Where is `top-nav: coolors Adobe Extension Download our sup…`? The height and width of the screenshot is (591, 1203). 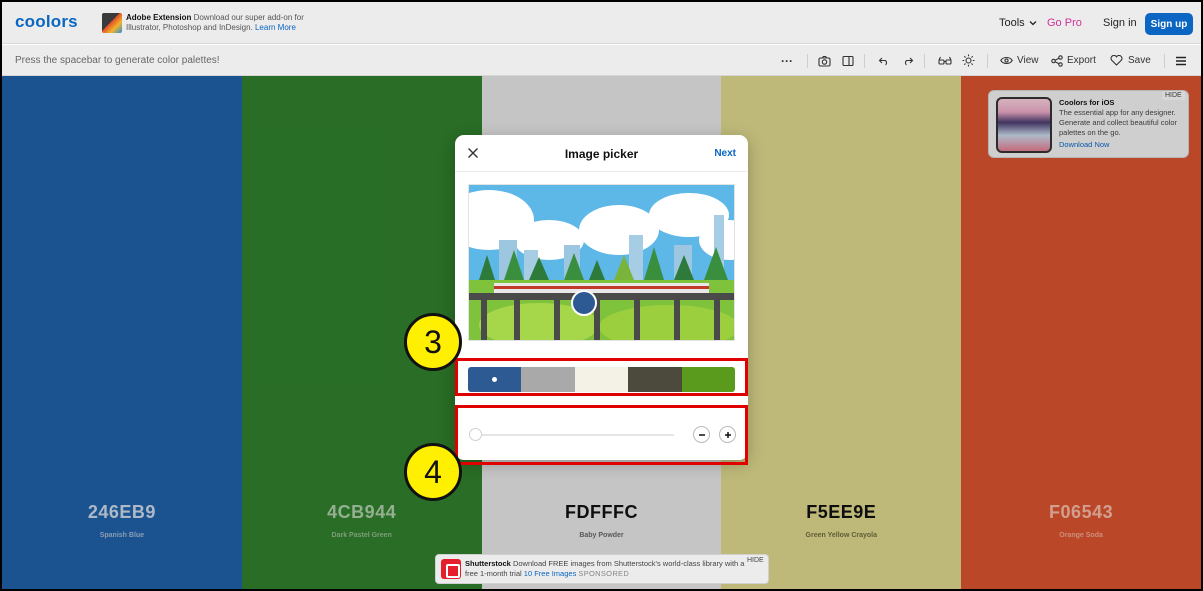
top-nav: coolors Adobe Extension Download our sup… is located at coordinates (601, 23).